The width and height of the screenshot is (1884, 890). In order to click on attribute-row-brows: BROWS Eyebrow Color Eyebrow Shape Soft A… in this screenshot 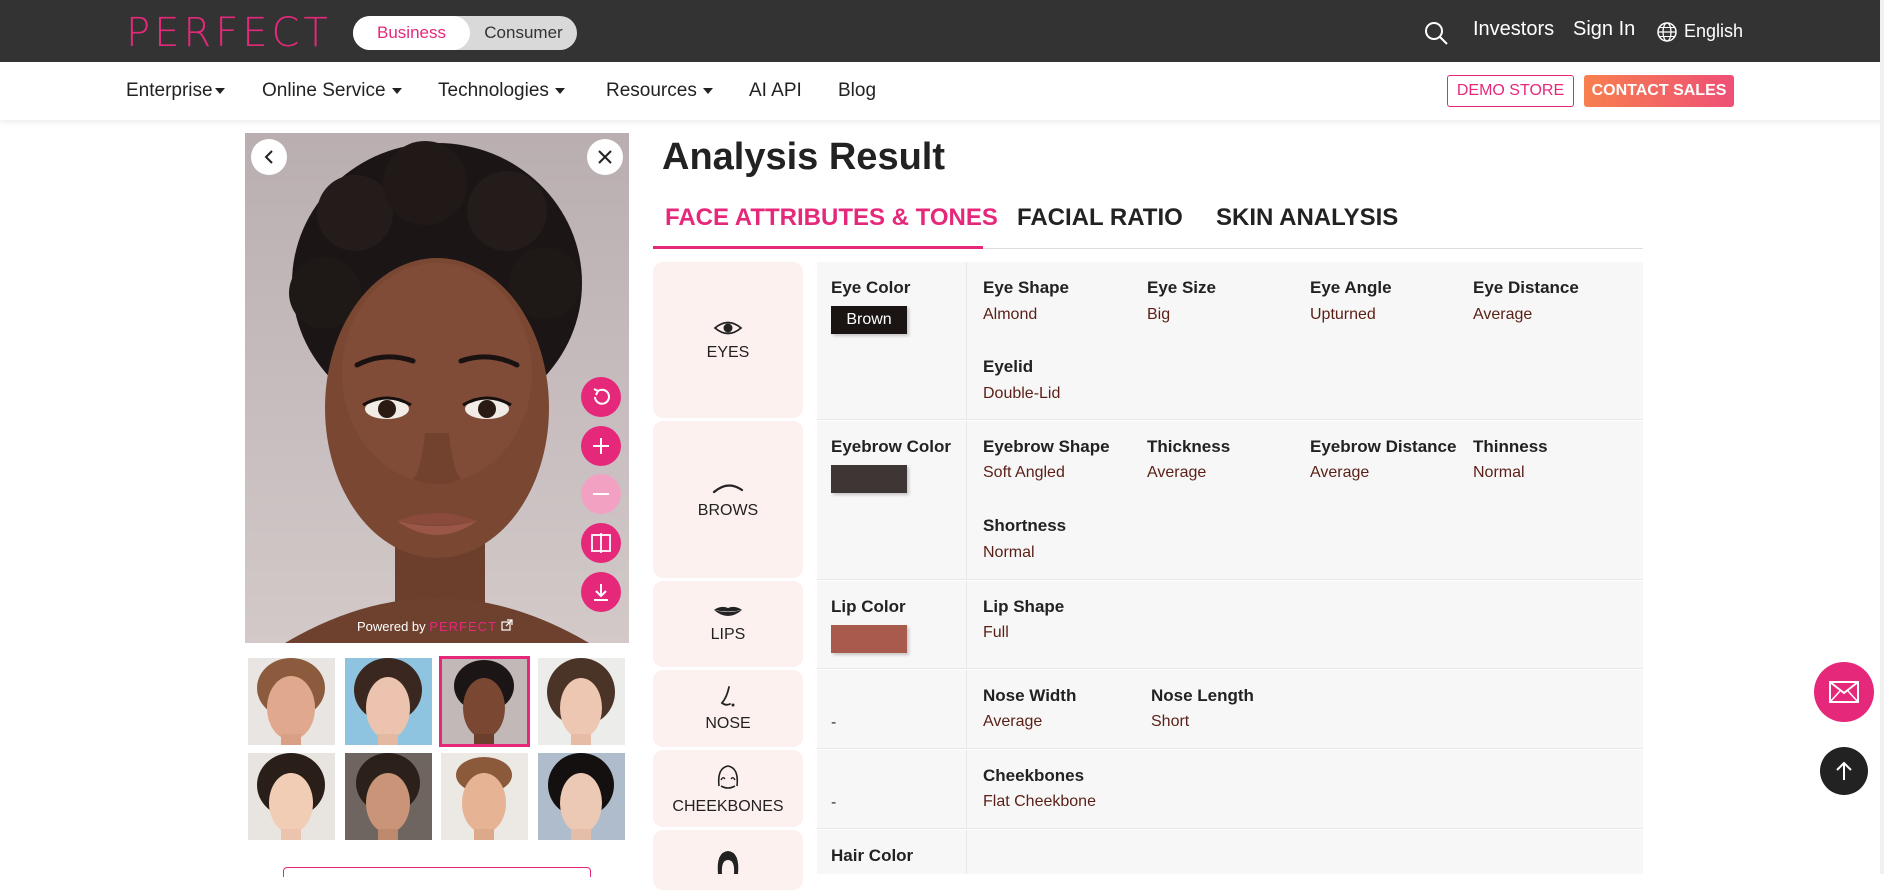, I will do `click(1148, 500)`.